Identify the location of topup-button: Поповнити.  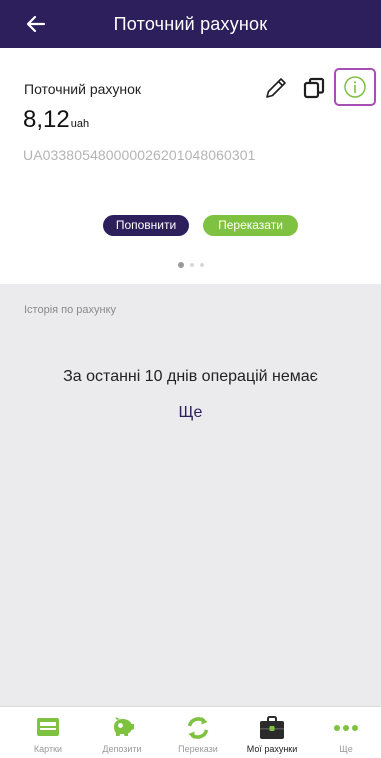
(146, 225).